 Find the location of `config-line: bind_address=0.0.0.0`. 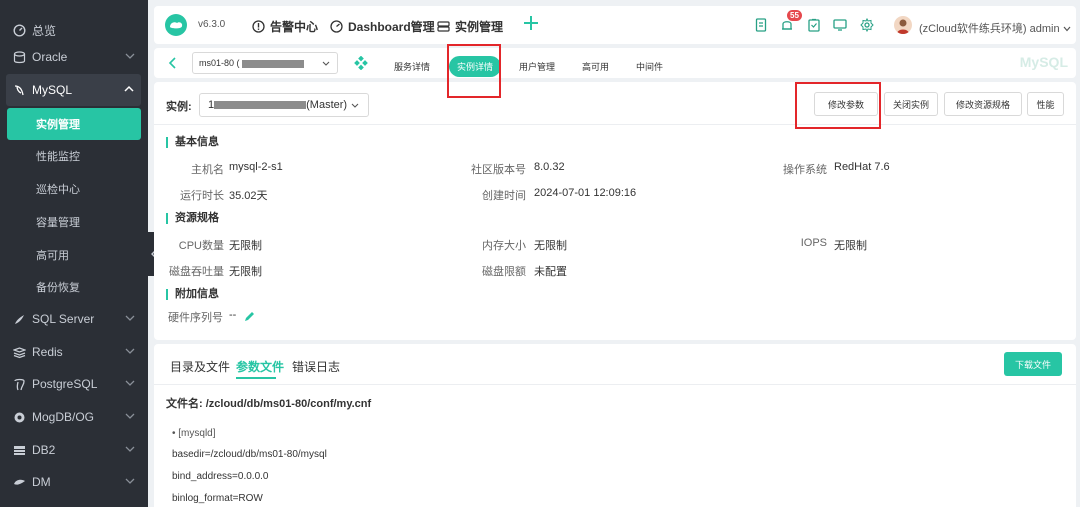

config-line: bind_address=0.0.0.0 is located at coordinates (220, 476).